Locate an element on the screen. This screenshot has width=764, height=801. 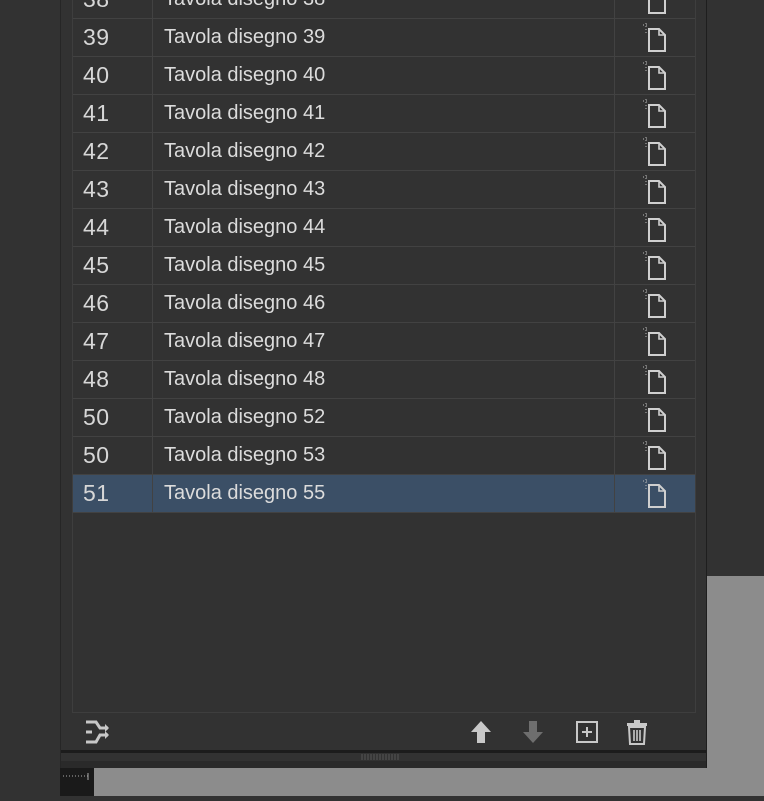
move-up-button is located at coordinates (481, 732).